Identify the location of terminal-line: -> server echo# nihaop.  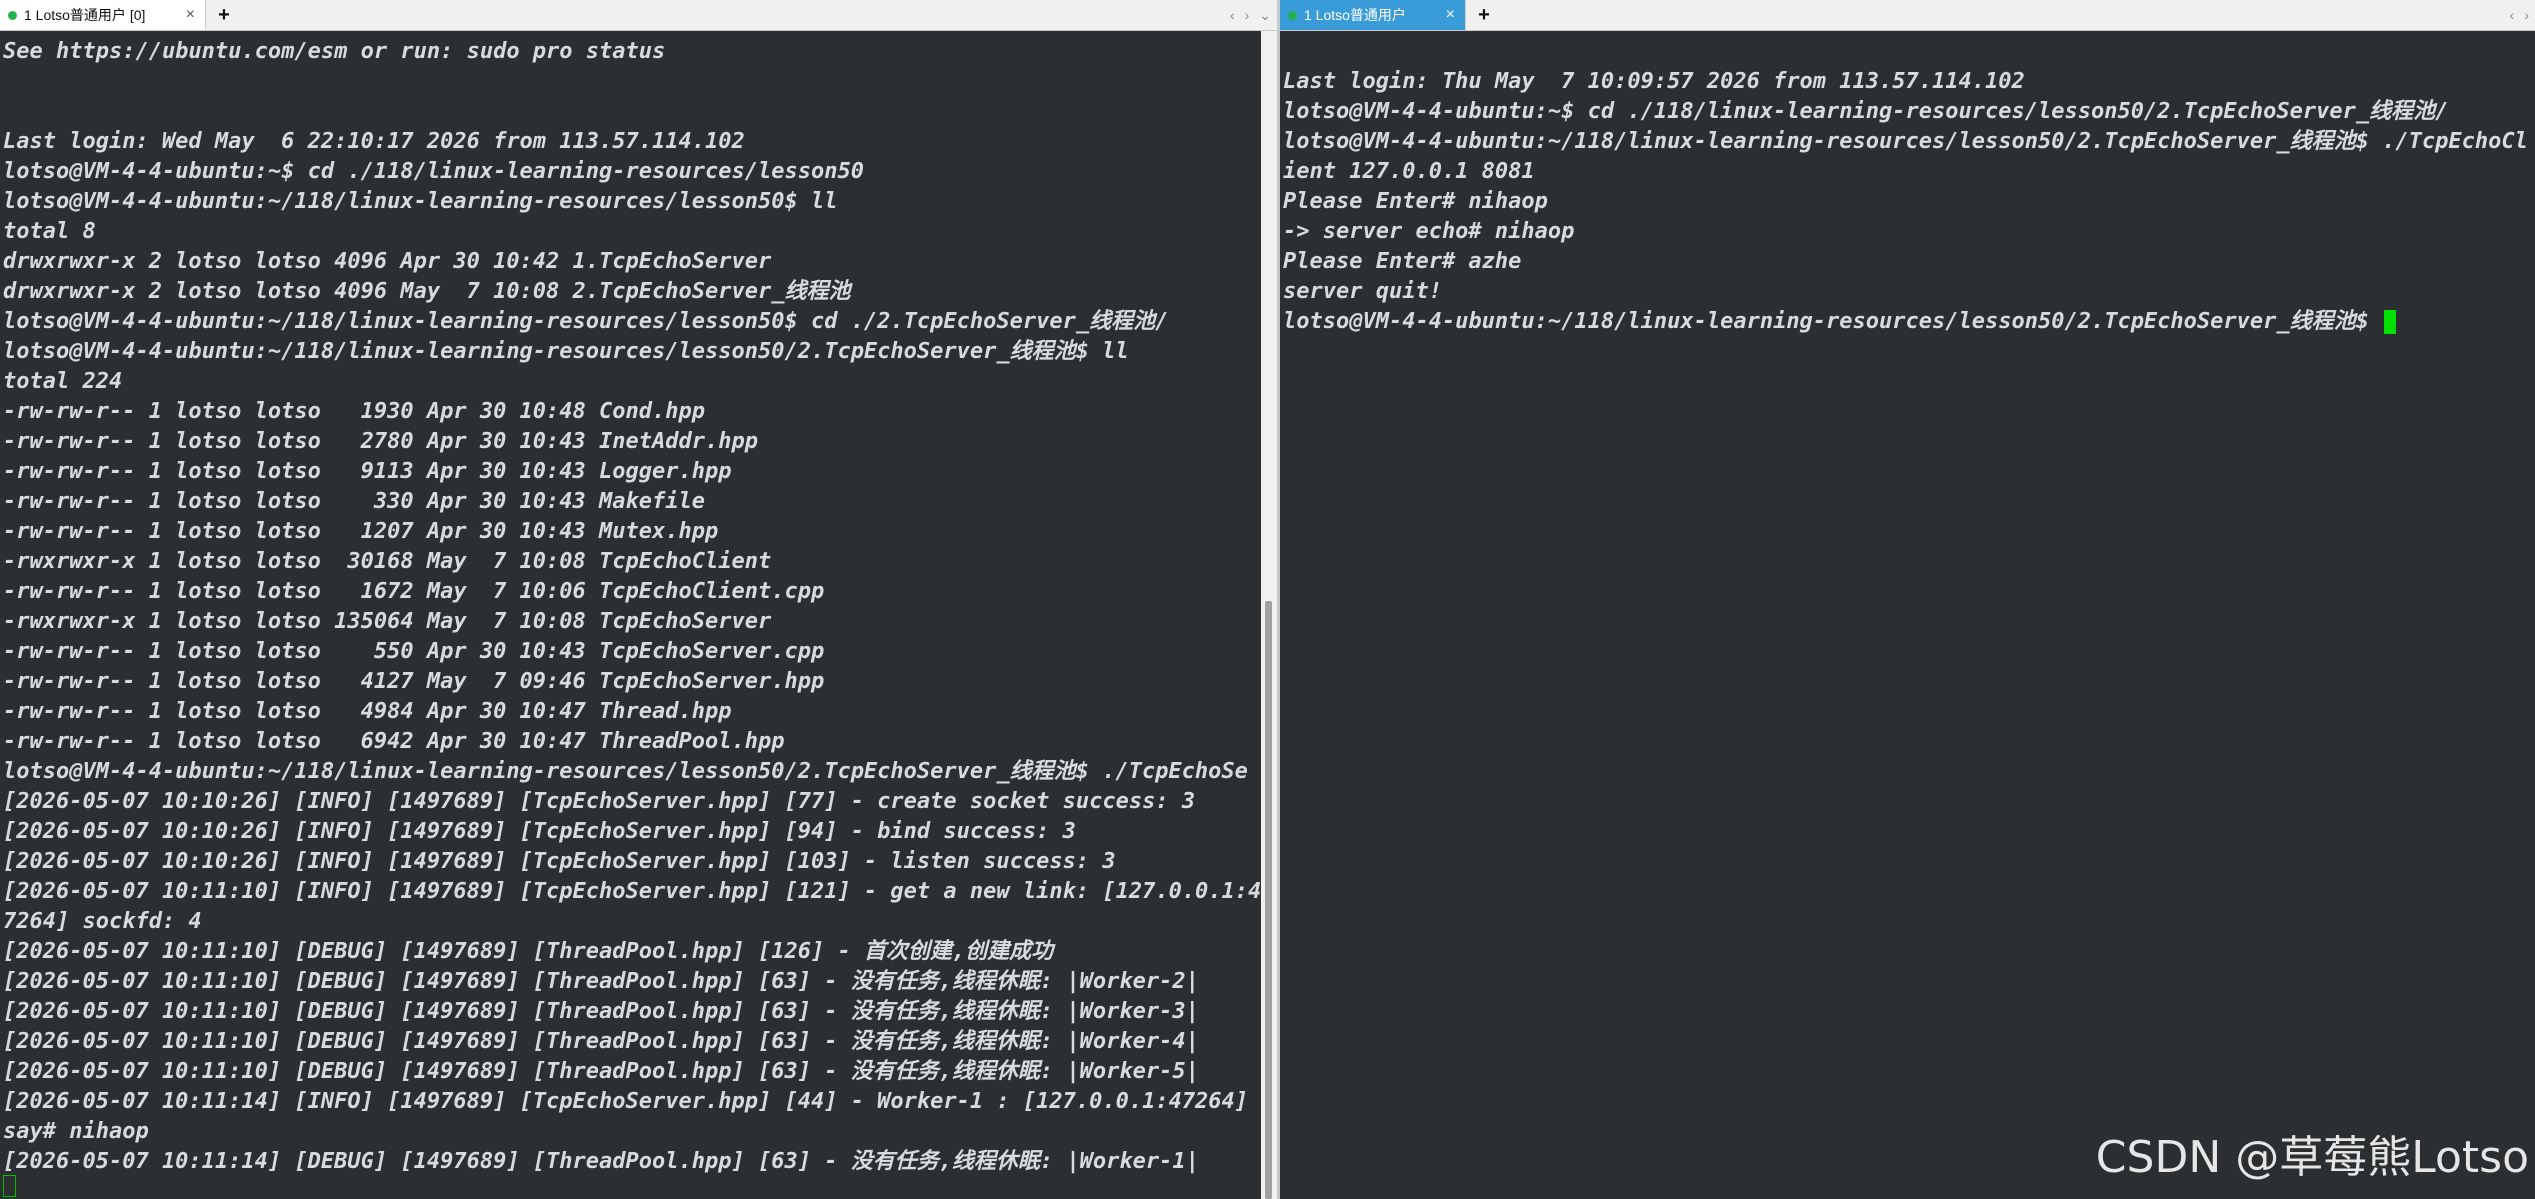
(1429, 231).